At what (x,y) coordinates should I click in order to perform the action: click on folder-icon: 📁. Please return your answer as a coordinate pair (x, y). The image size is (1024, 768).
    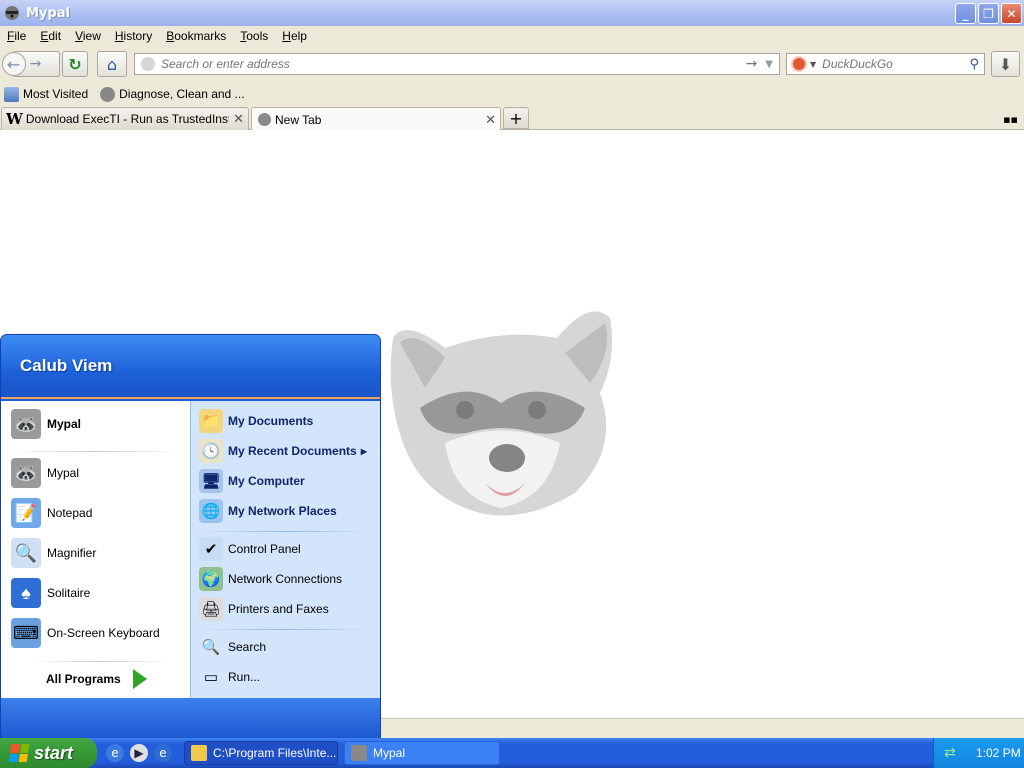
    Looking at the image, I should click on (211, 421).